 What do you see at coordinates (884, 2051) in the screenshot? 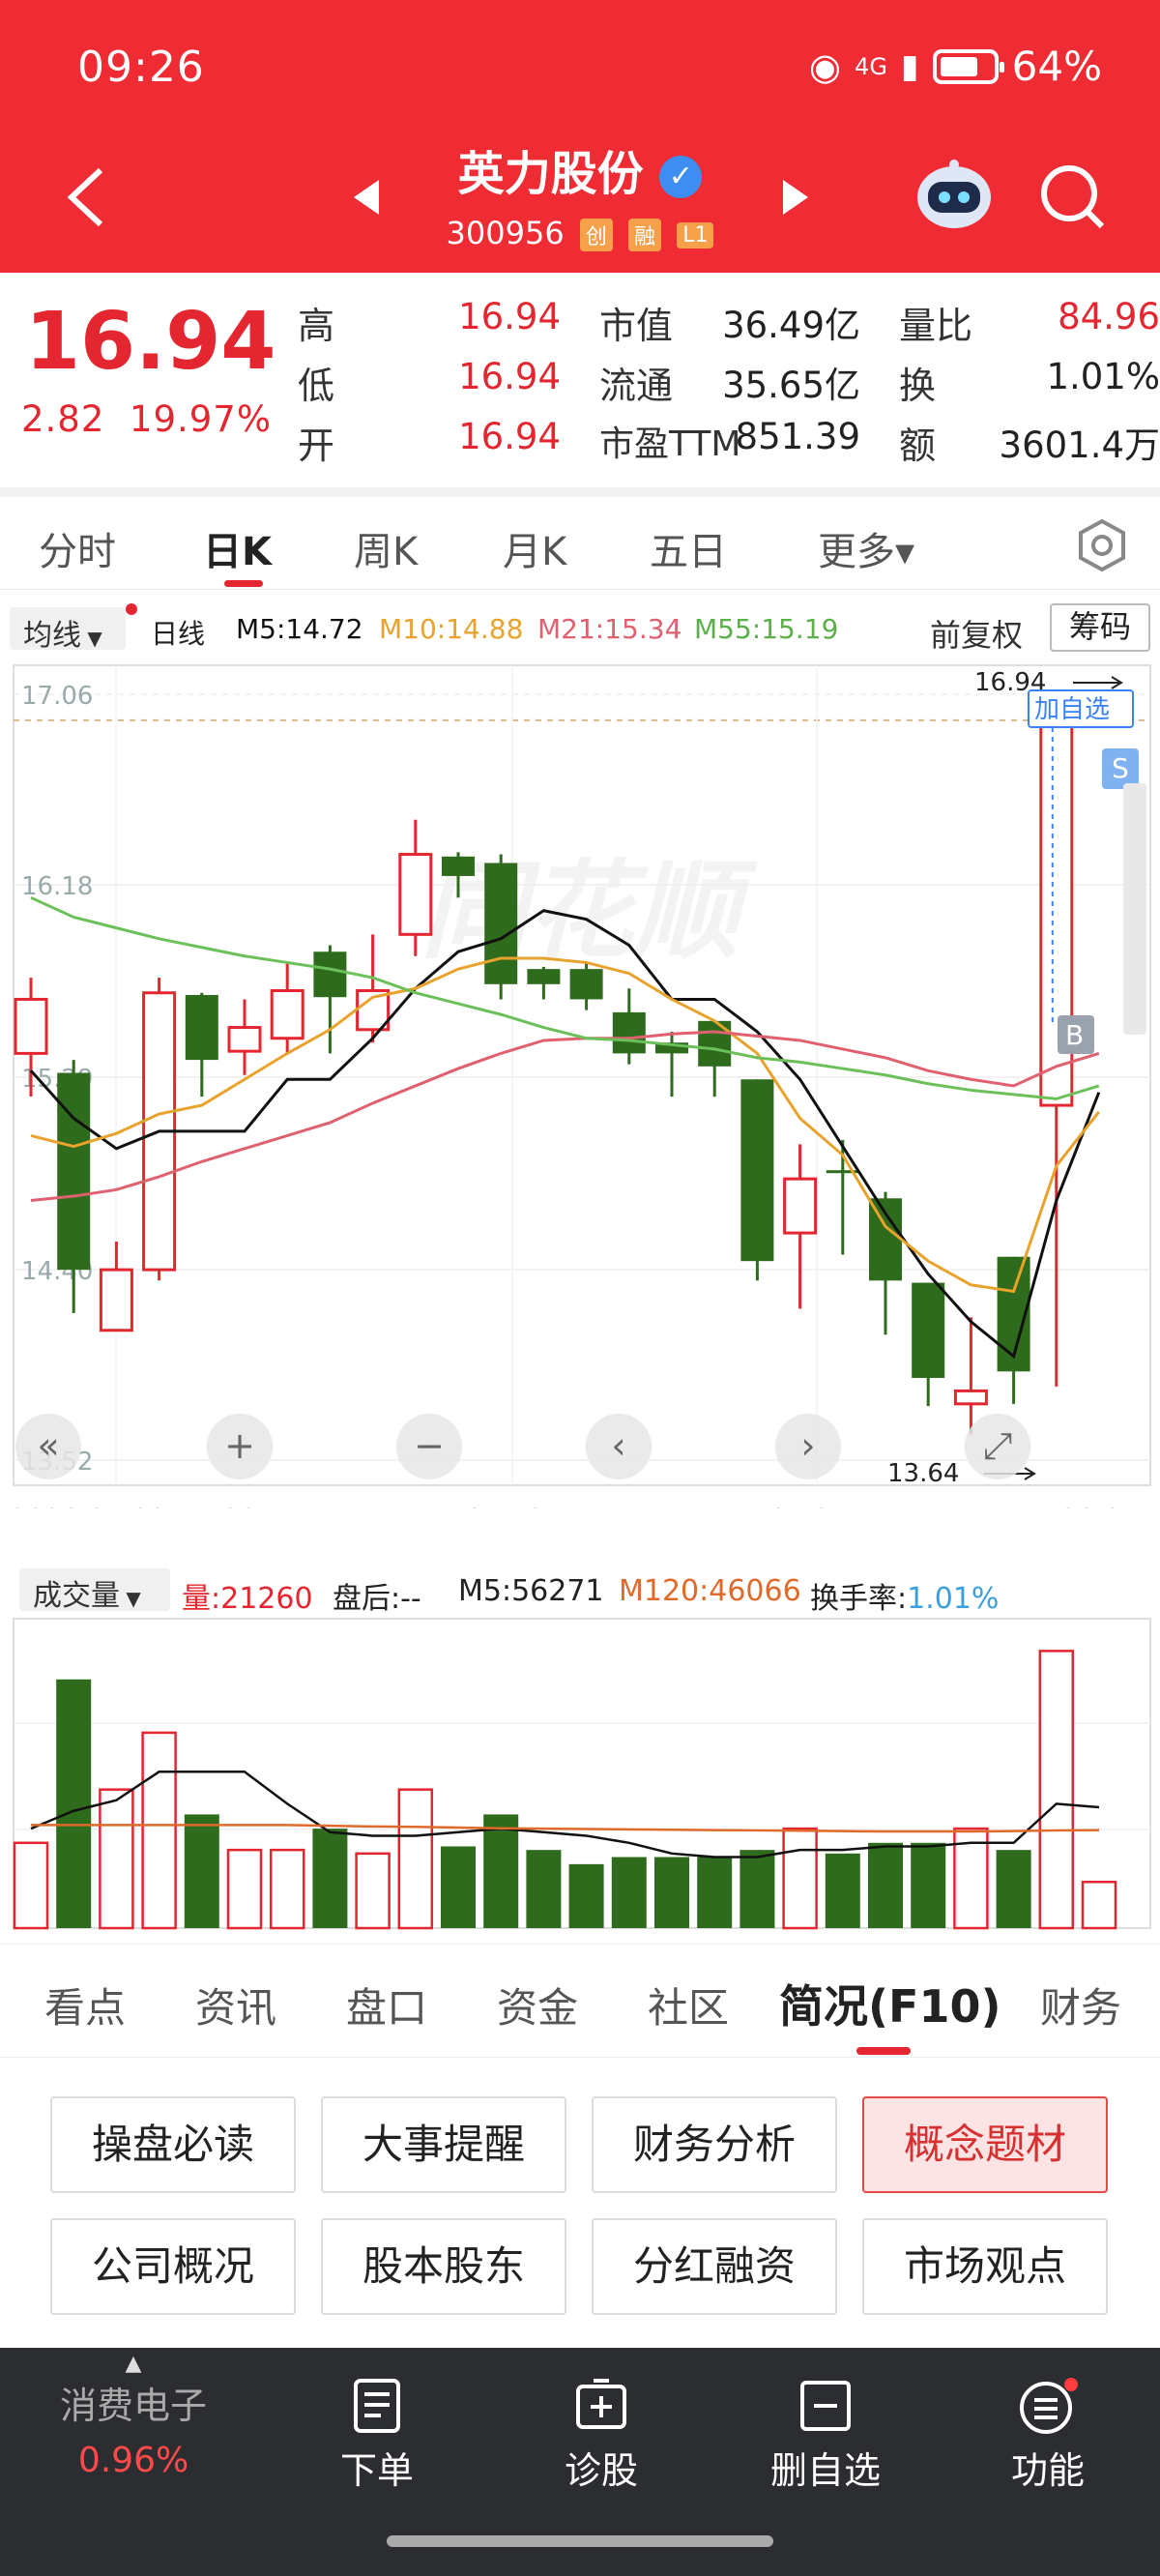
I see `active-info-tab-indicator` at bounding box center [884, 2051].